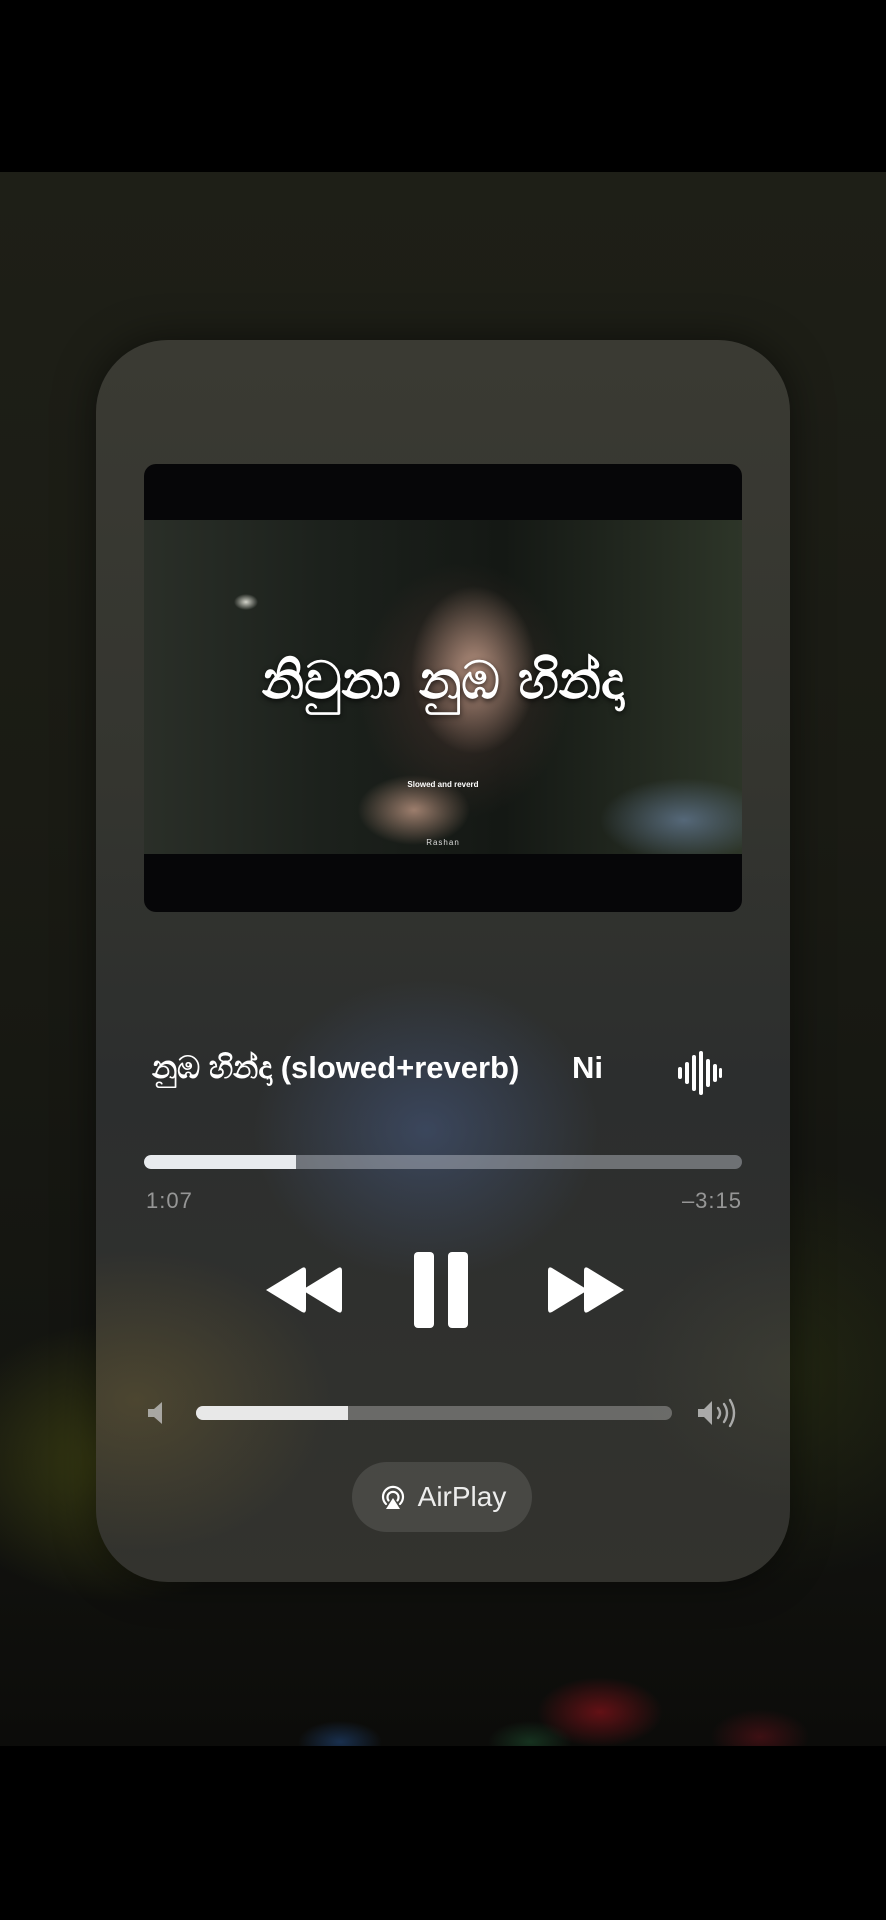  What do you see at coordinates (587, 1067) in the screenshot?
I see `track-title-repeat: Ni` at bounding box center [587, 1067].